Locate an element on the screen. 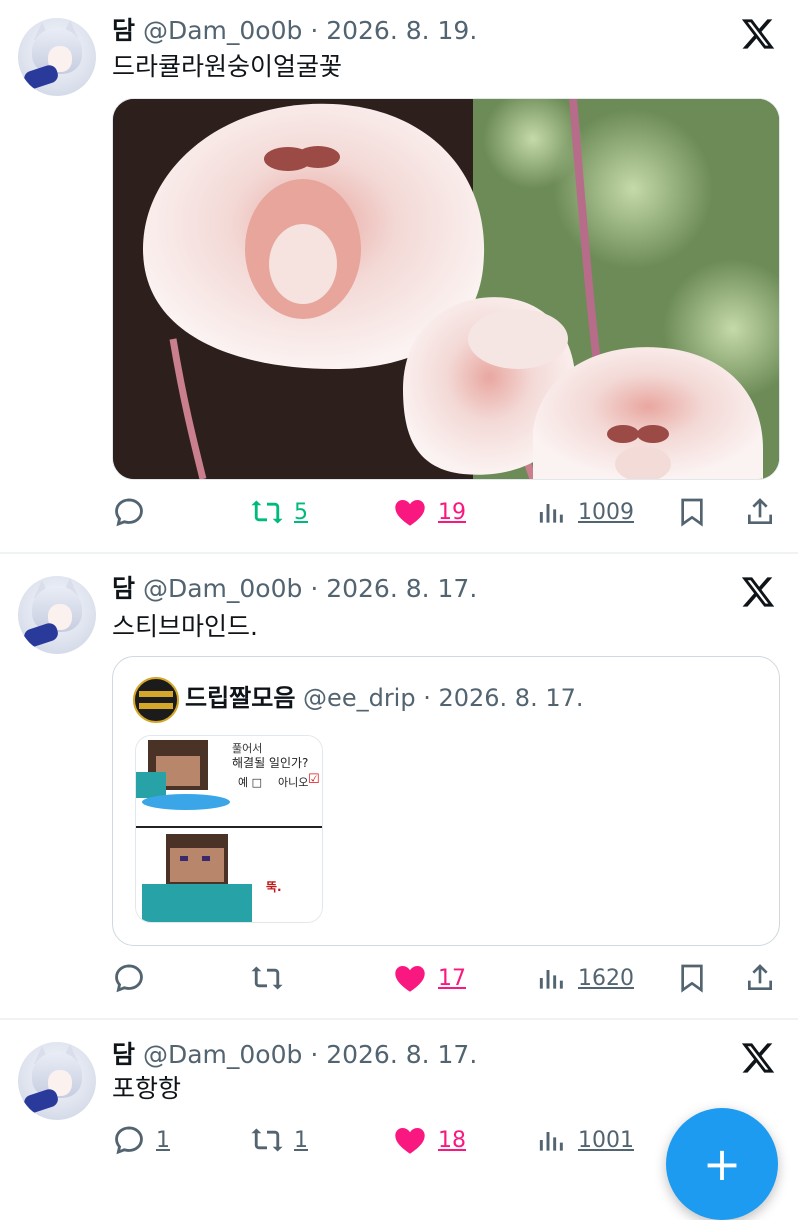 Image resolution: width=798 pixels, height=1220 pixels. tweet-header: 담 @Dam_0o0b · 2026. 8. 19. is located at coordinates (294, 31).